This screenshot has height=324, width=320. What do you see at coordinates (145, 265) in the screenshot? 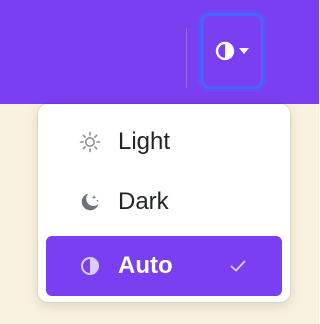
I see `theme-option-label: Auto` at bounding box center [145, 265].